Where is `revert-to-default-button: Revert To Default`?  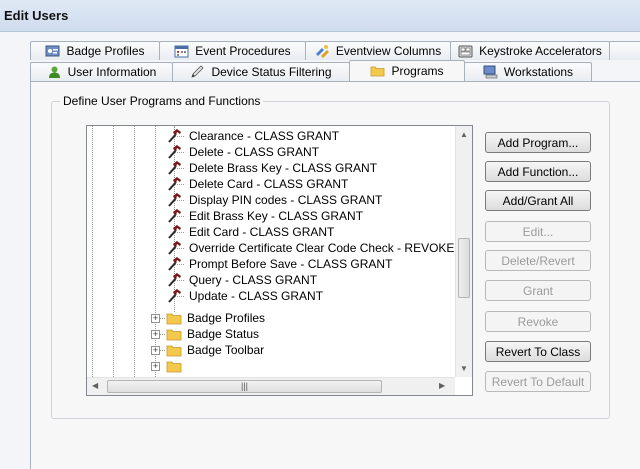 revert-to-default-button: Revert To Default is located at coordinates (538, 381).